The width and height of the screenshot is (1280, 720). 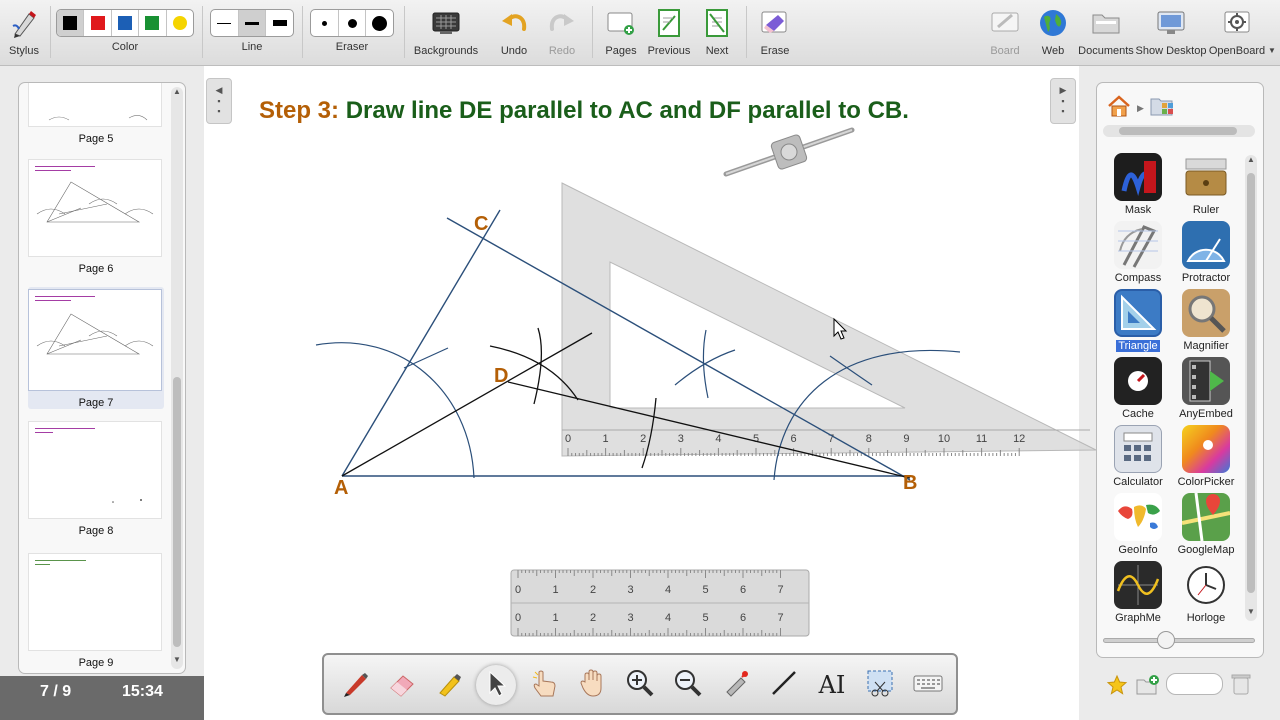 I want to click on virtual-keyboard-button, so click(x=928, y=685).